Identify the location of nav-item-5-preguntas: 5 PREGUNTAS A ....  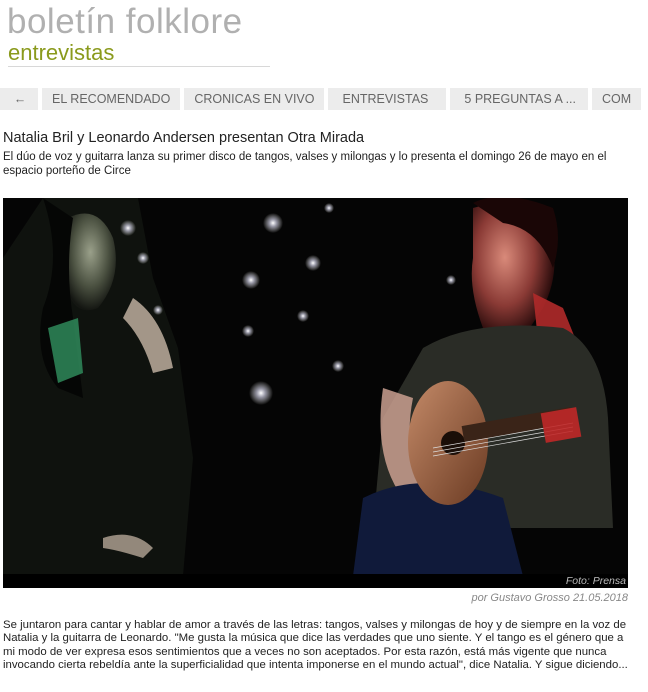
(519, 99).